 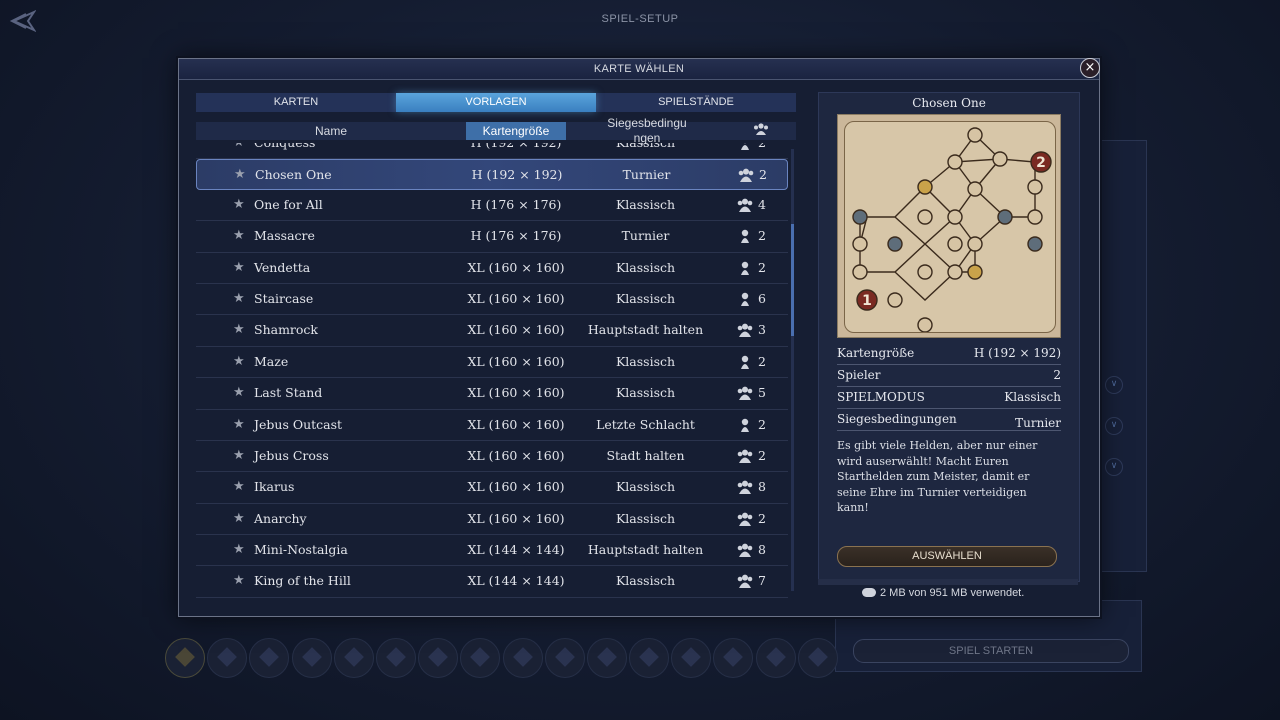 What do you see at coordinates (274, 487) in the screenshot?
I see `map-name: Ikarus` at bounding box center [274, 487].